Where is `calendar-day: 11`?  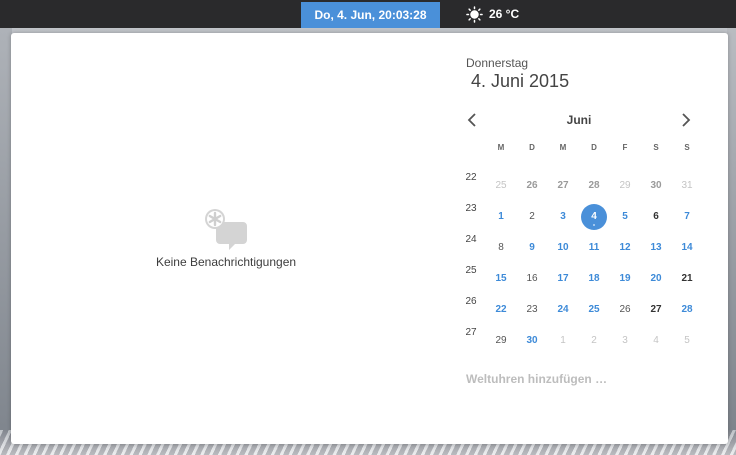 calendar-day: 11 is located at coordinates (594, 248).